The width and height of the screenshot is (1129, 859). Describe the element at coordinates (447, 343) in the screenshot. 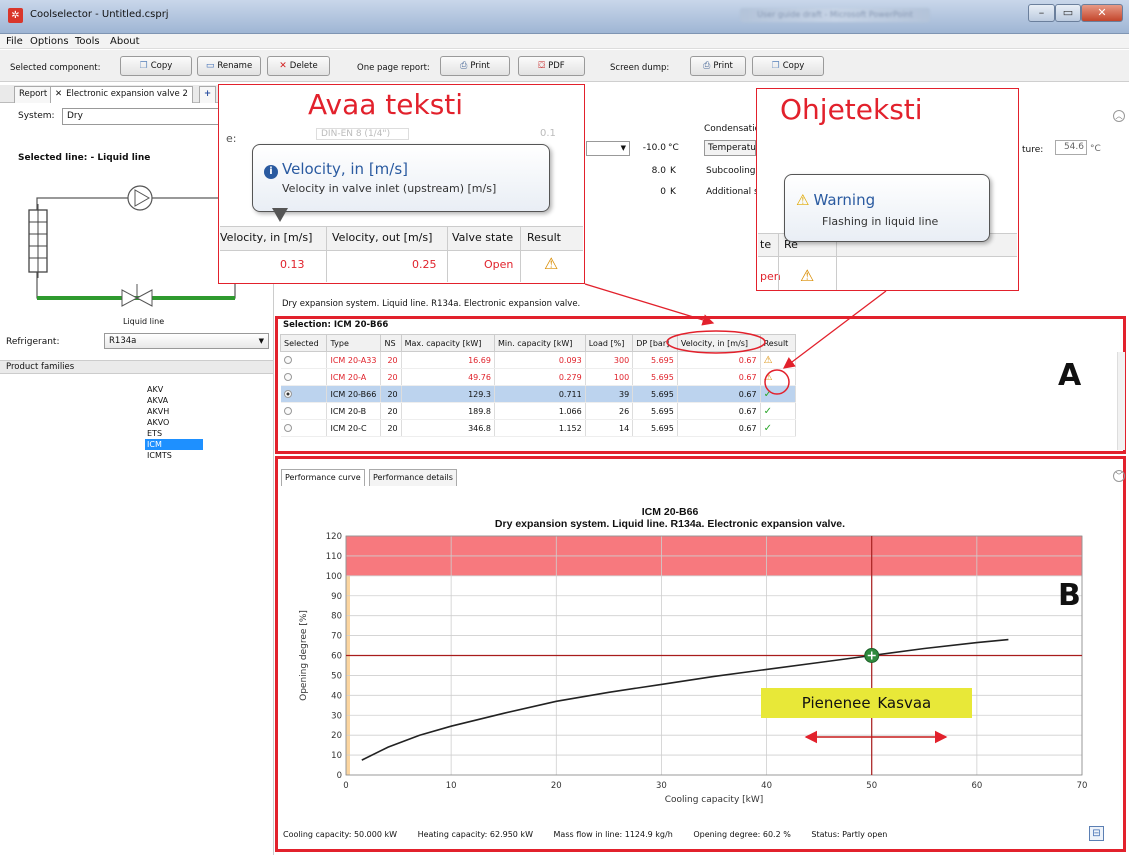

I see `col-max-capacity: Max. capacity [kW]` at that location.